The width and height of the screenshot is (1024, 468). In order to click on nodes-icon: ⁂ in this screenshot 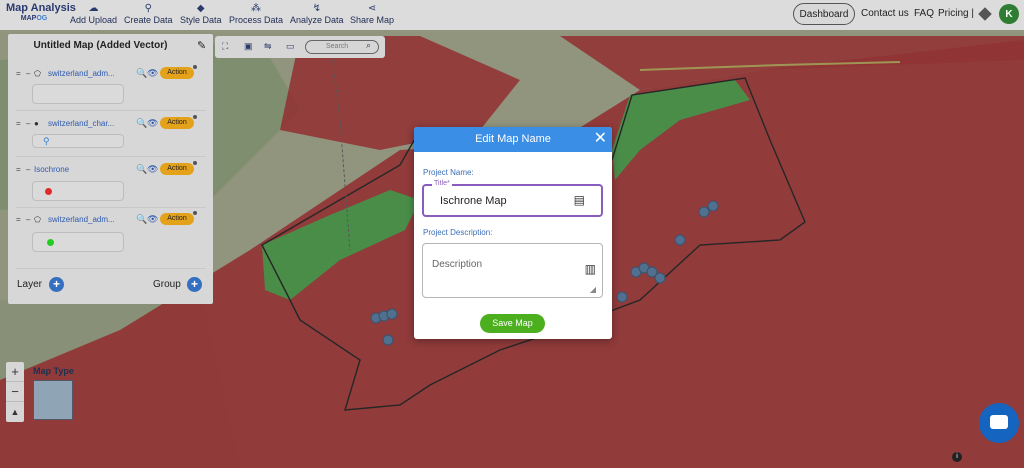, I will do `click(256, 8)`.